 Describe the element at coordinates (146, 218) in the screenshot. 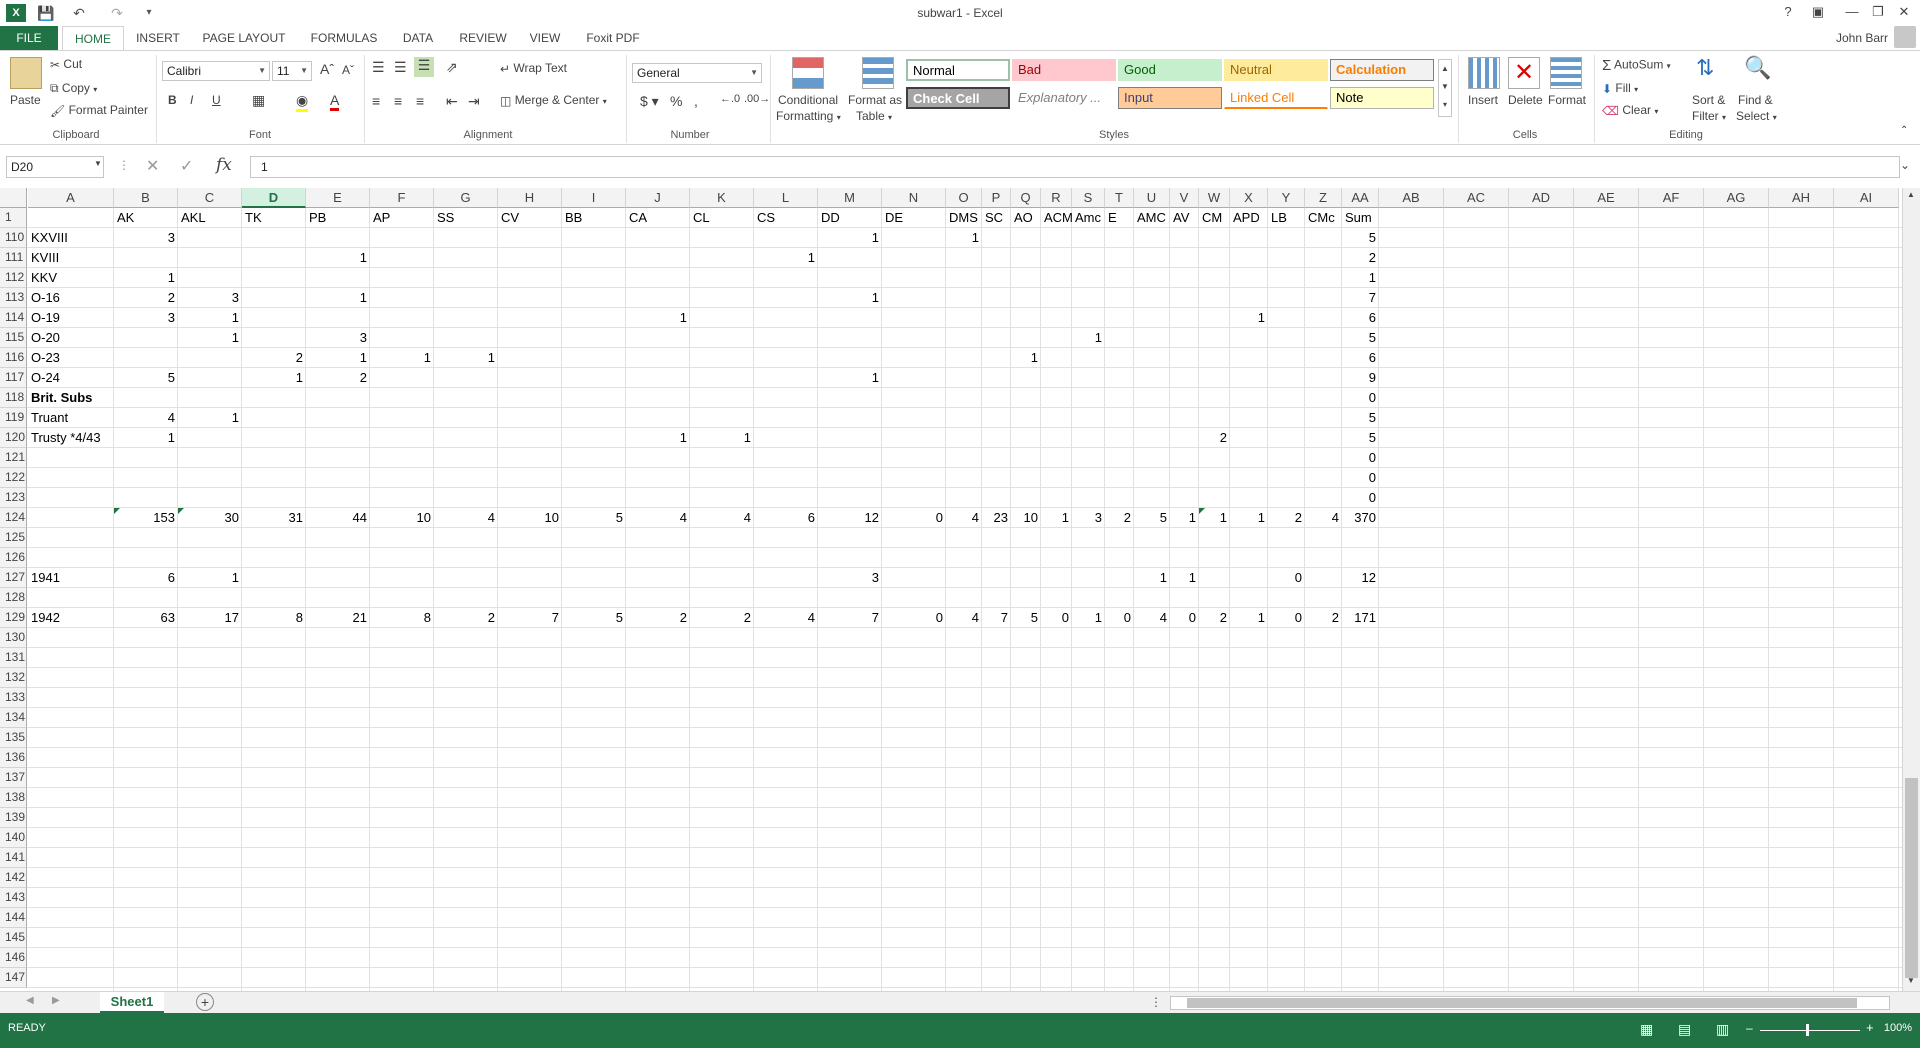

I see `cell-b1: AK` at that location.